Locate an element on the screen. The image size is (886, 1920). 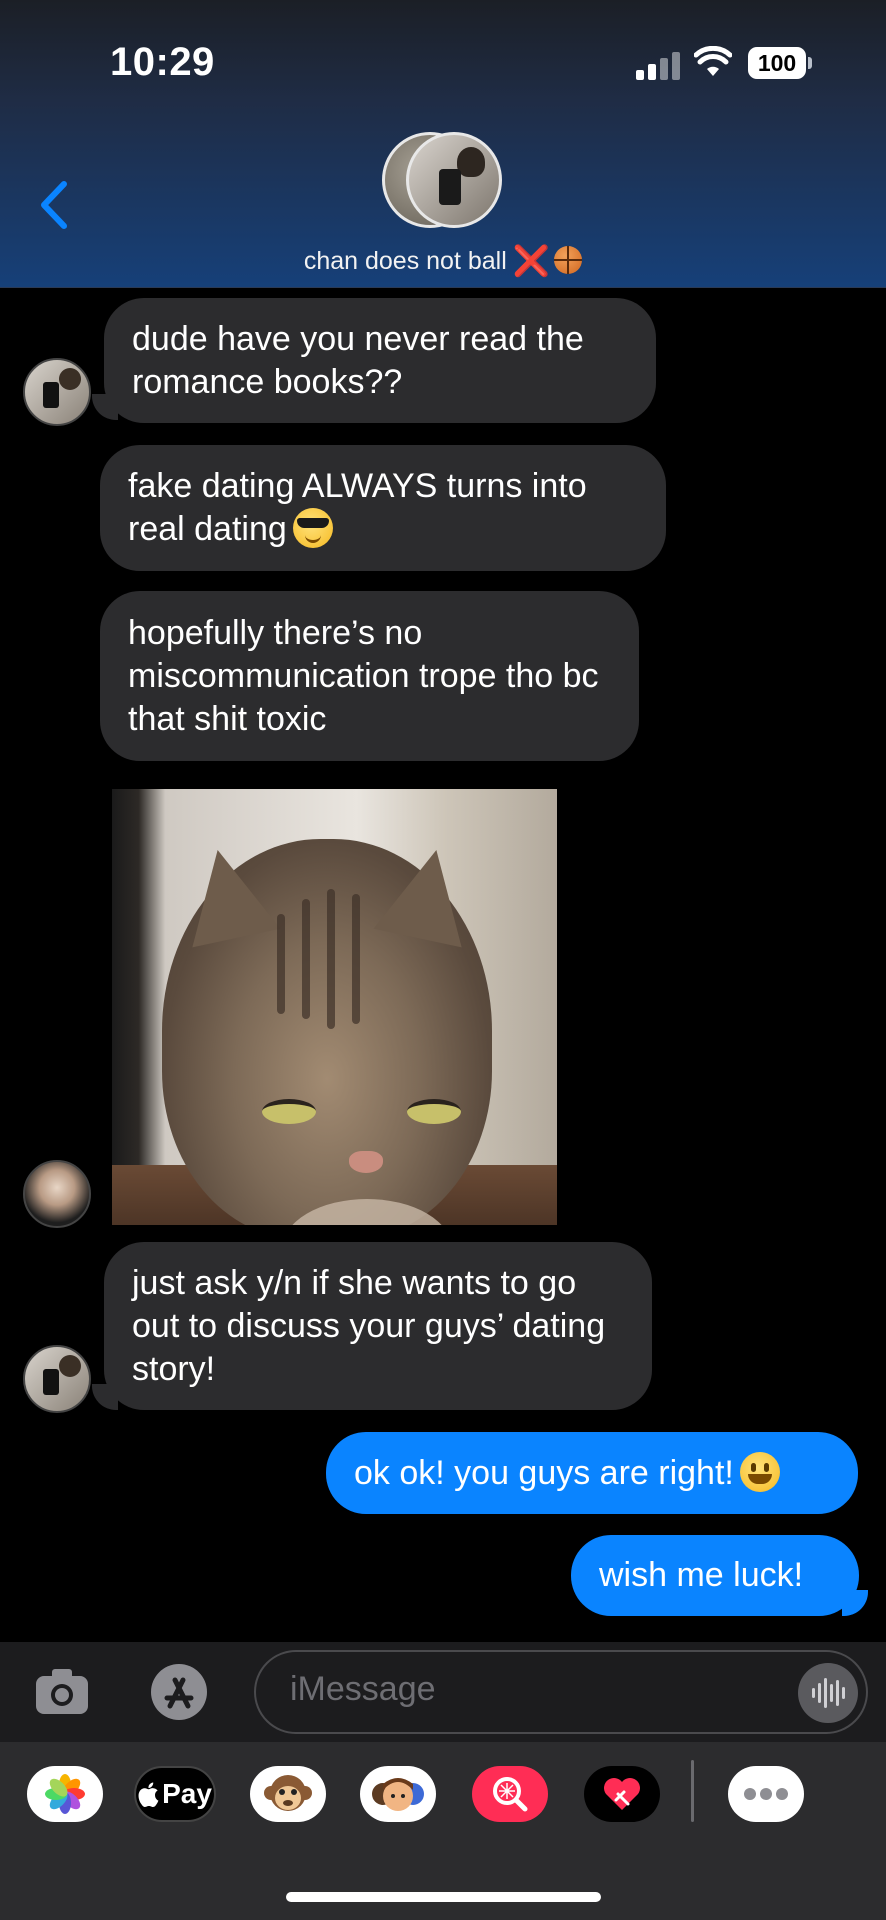
photos-icon is located at coordinates (65, 1794).